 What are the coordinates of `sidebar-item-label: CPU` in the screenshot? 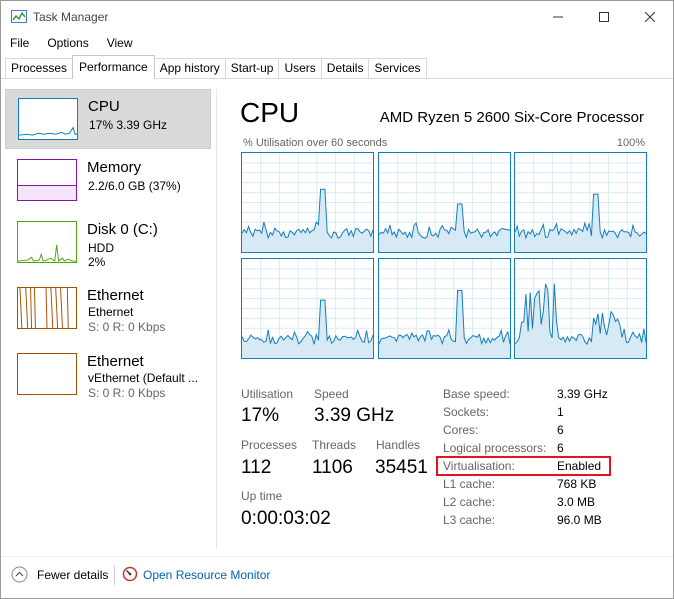 It's located at (104, 106).